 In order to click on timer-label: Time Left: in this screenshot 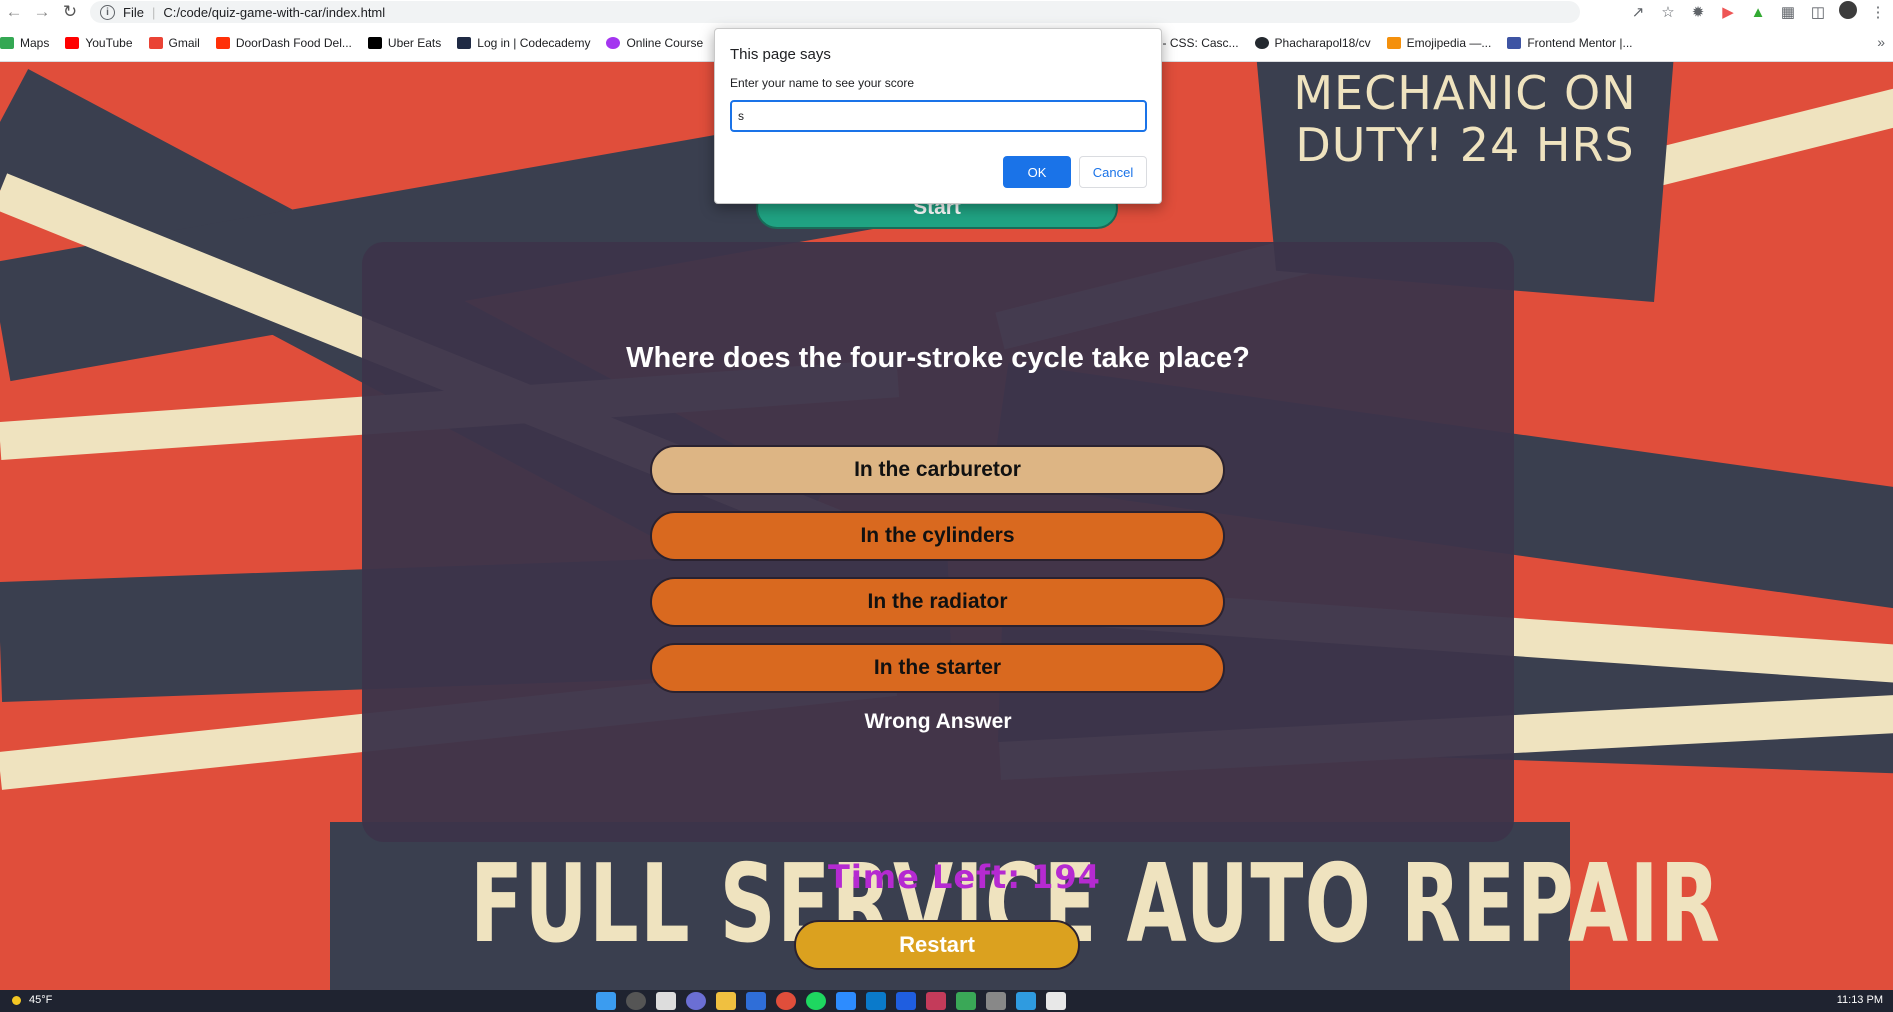, I will do `click(925, 877)`.